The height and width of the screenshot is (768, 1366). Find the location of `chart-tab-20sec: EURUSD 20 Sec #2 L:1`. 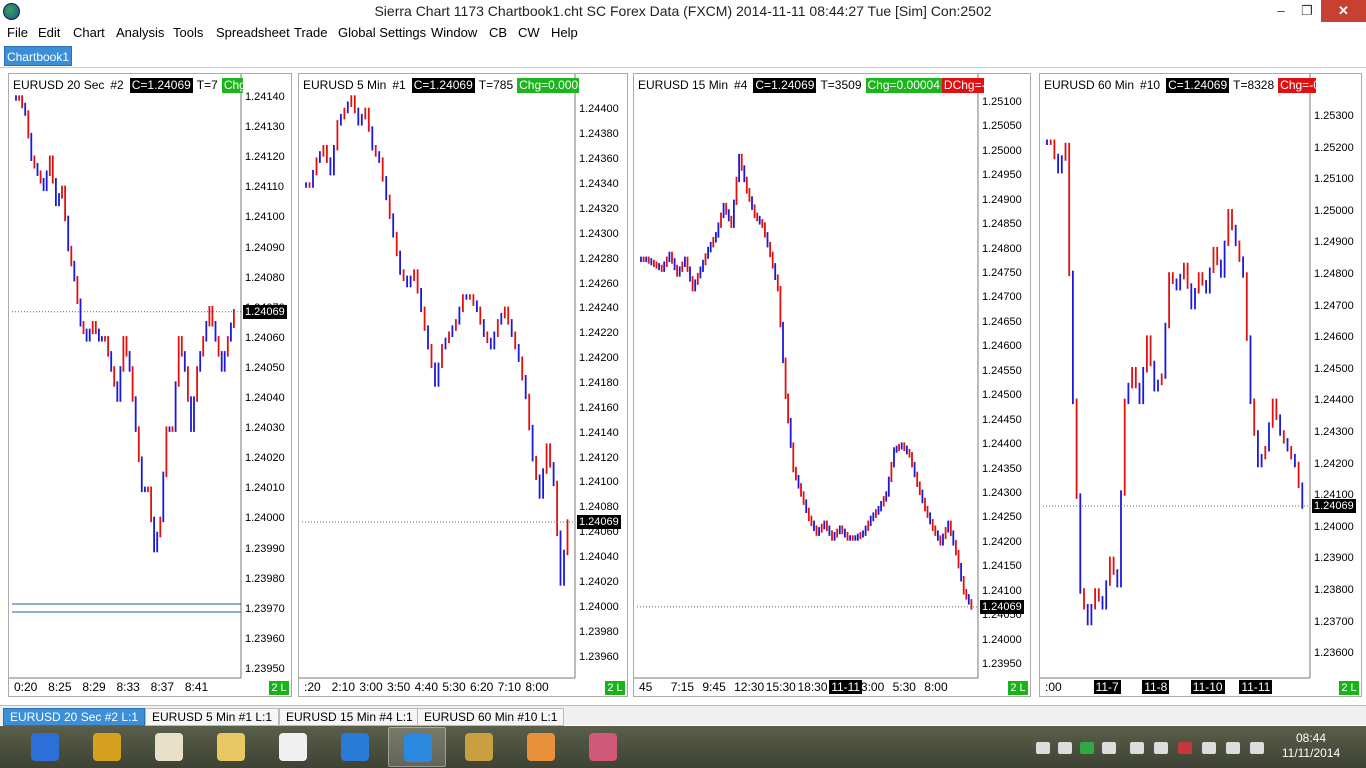

chart-tab-20sec: EURUSD 20 Sec #2 L:1 is located at coordinates (74, 717).